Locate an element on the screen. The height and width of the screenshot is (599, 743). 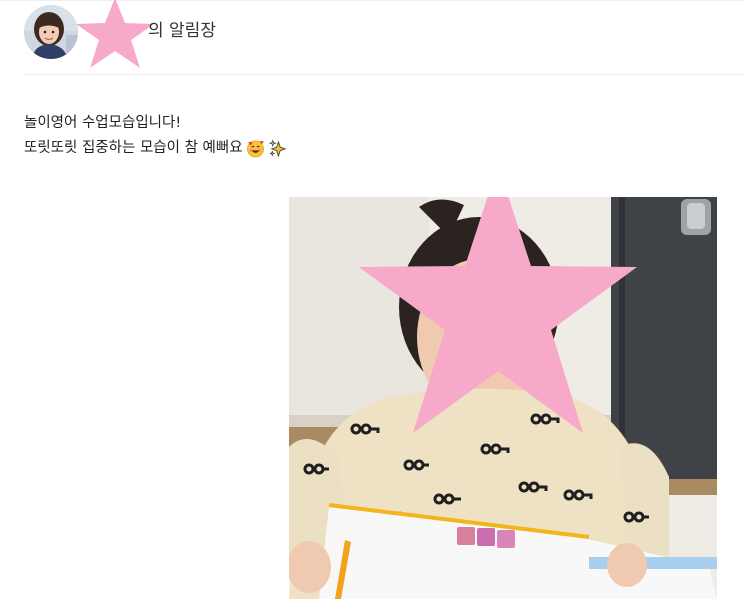
post-header is located at coordinates (51, 32).